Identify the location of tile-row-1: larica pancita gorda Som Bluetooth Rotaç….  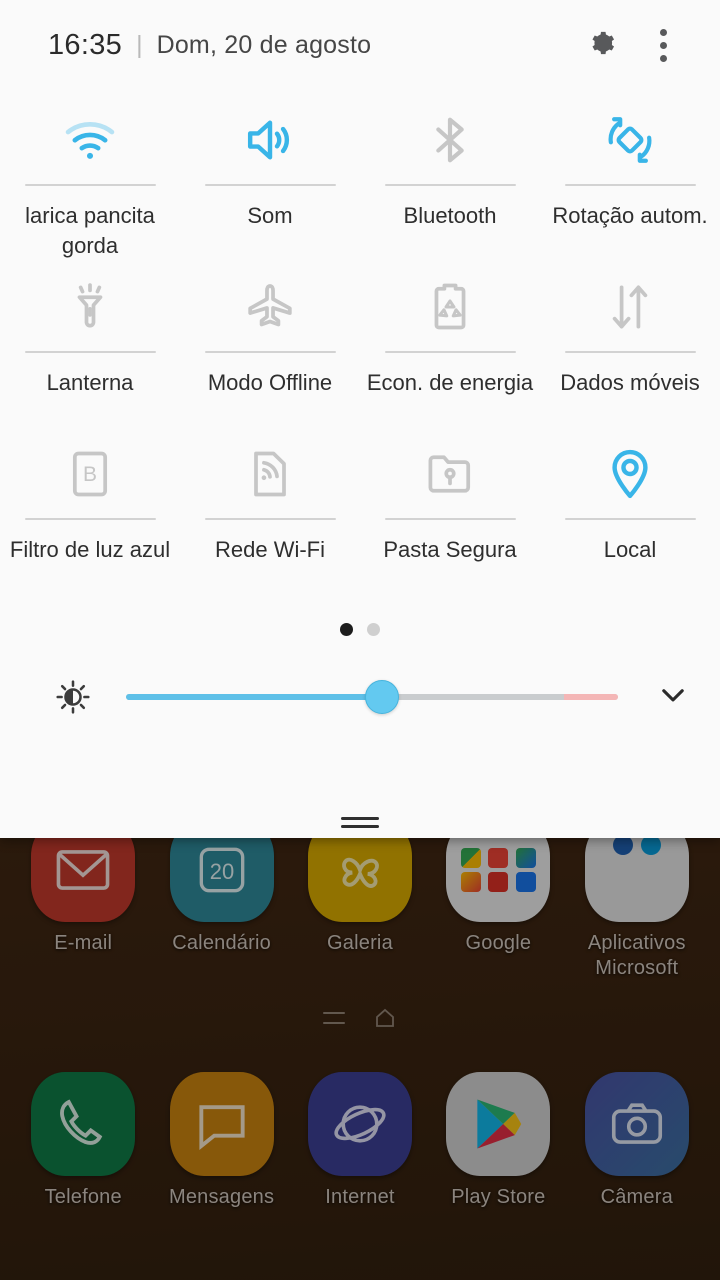
(360, 177).